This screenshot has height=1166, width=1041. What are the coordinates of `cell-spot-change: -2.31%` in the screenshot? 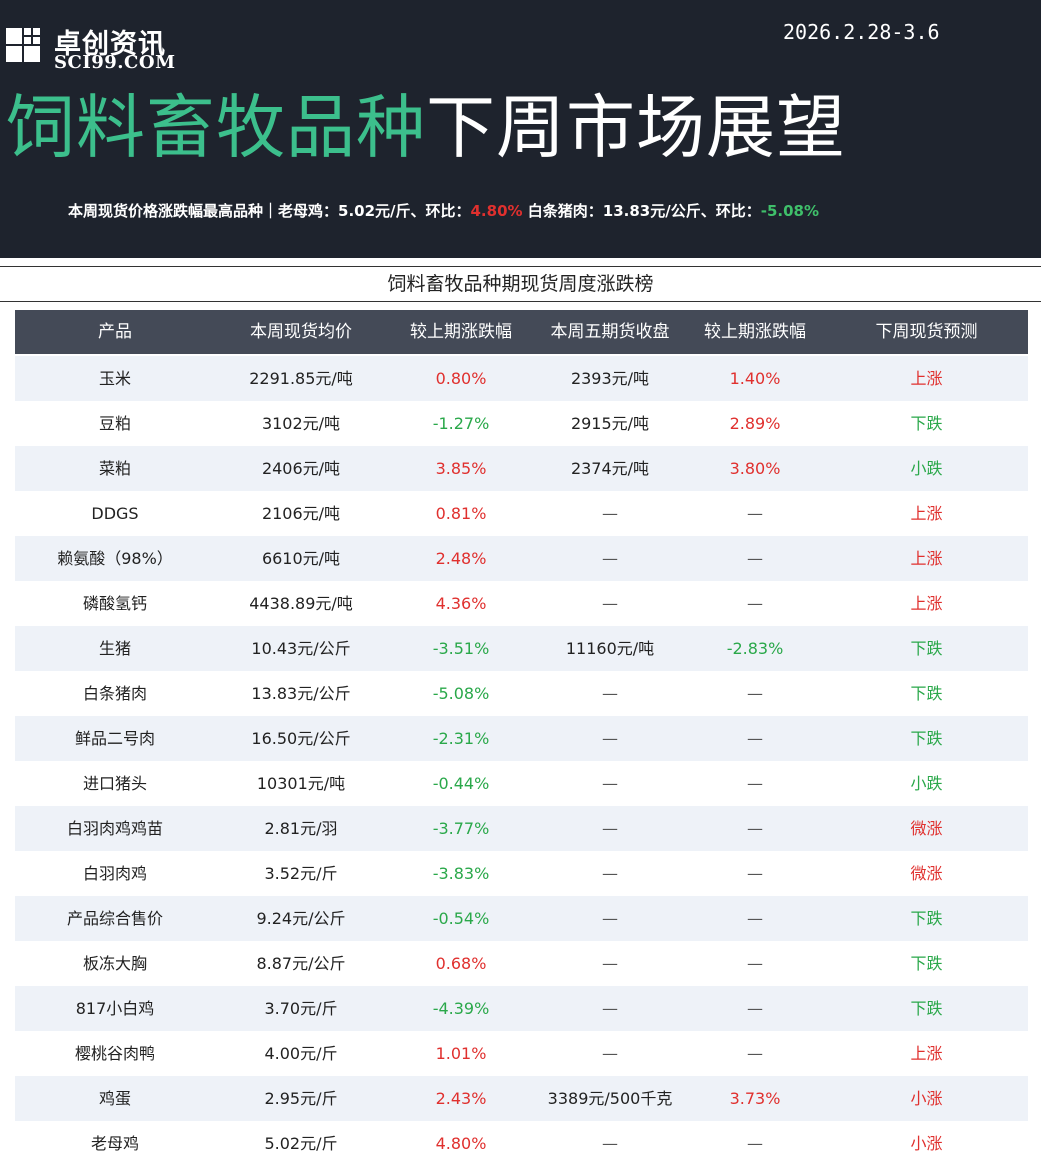 It's located at (461, 738).